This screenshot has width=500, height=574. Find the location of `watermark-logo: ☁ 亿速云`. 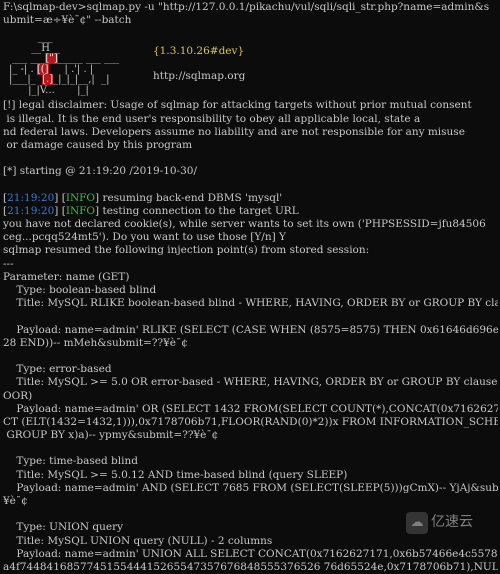

watermark-logo: ☁ 亿速云 is located at coordinates (451, 523).